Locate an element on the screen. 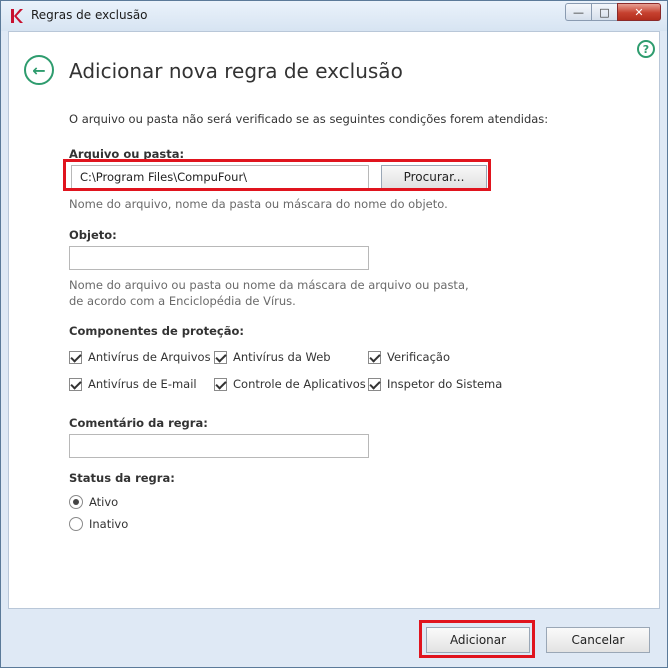 The width and height of the screenshot is (670, 670). checkbox-application-control: Controle de Aplicativos is located at coordinates (290, 384).